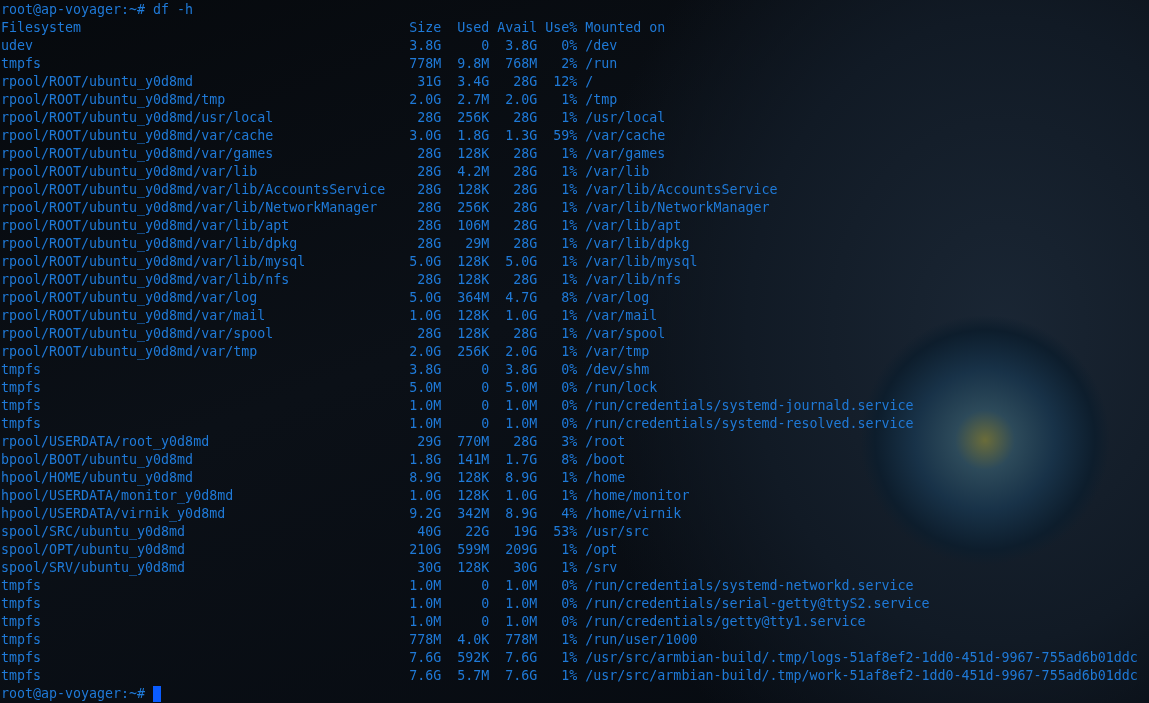  Describe the element at coordinates (565, 532) in the screenshot. I see `table-cell-text: 53%` at that location.